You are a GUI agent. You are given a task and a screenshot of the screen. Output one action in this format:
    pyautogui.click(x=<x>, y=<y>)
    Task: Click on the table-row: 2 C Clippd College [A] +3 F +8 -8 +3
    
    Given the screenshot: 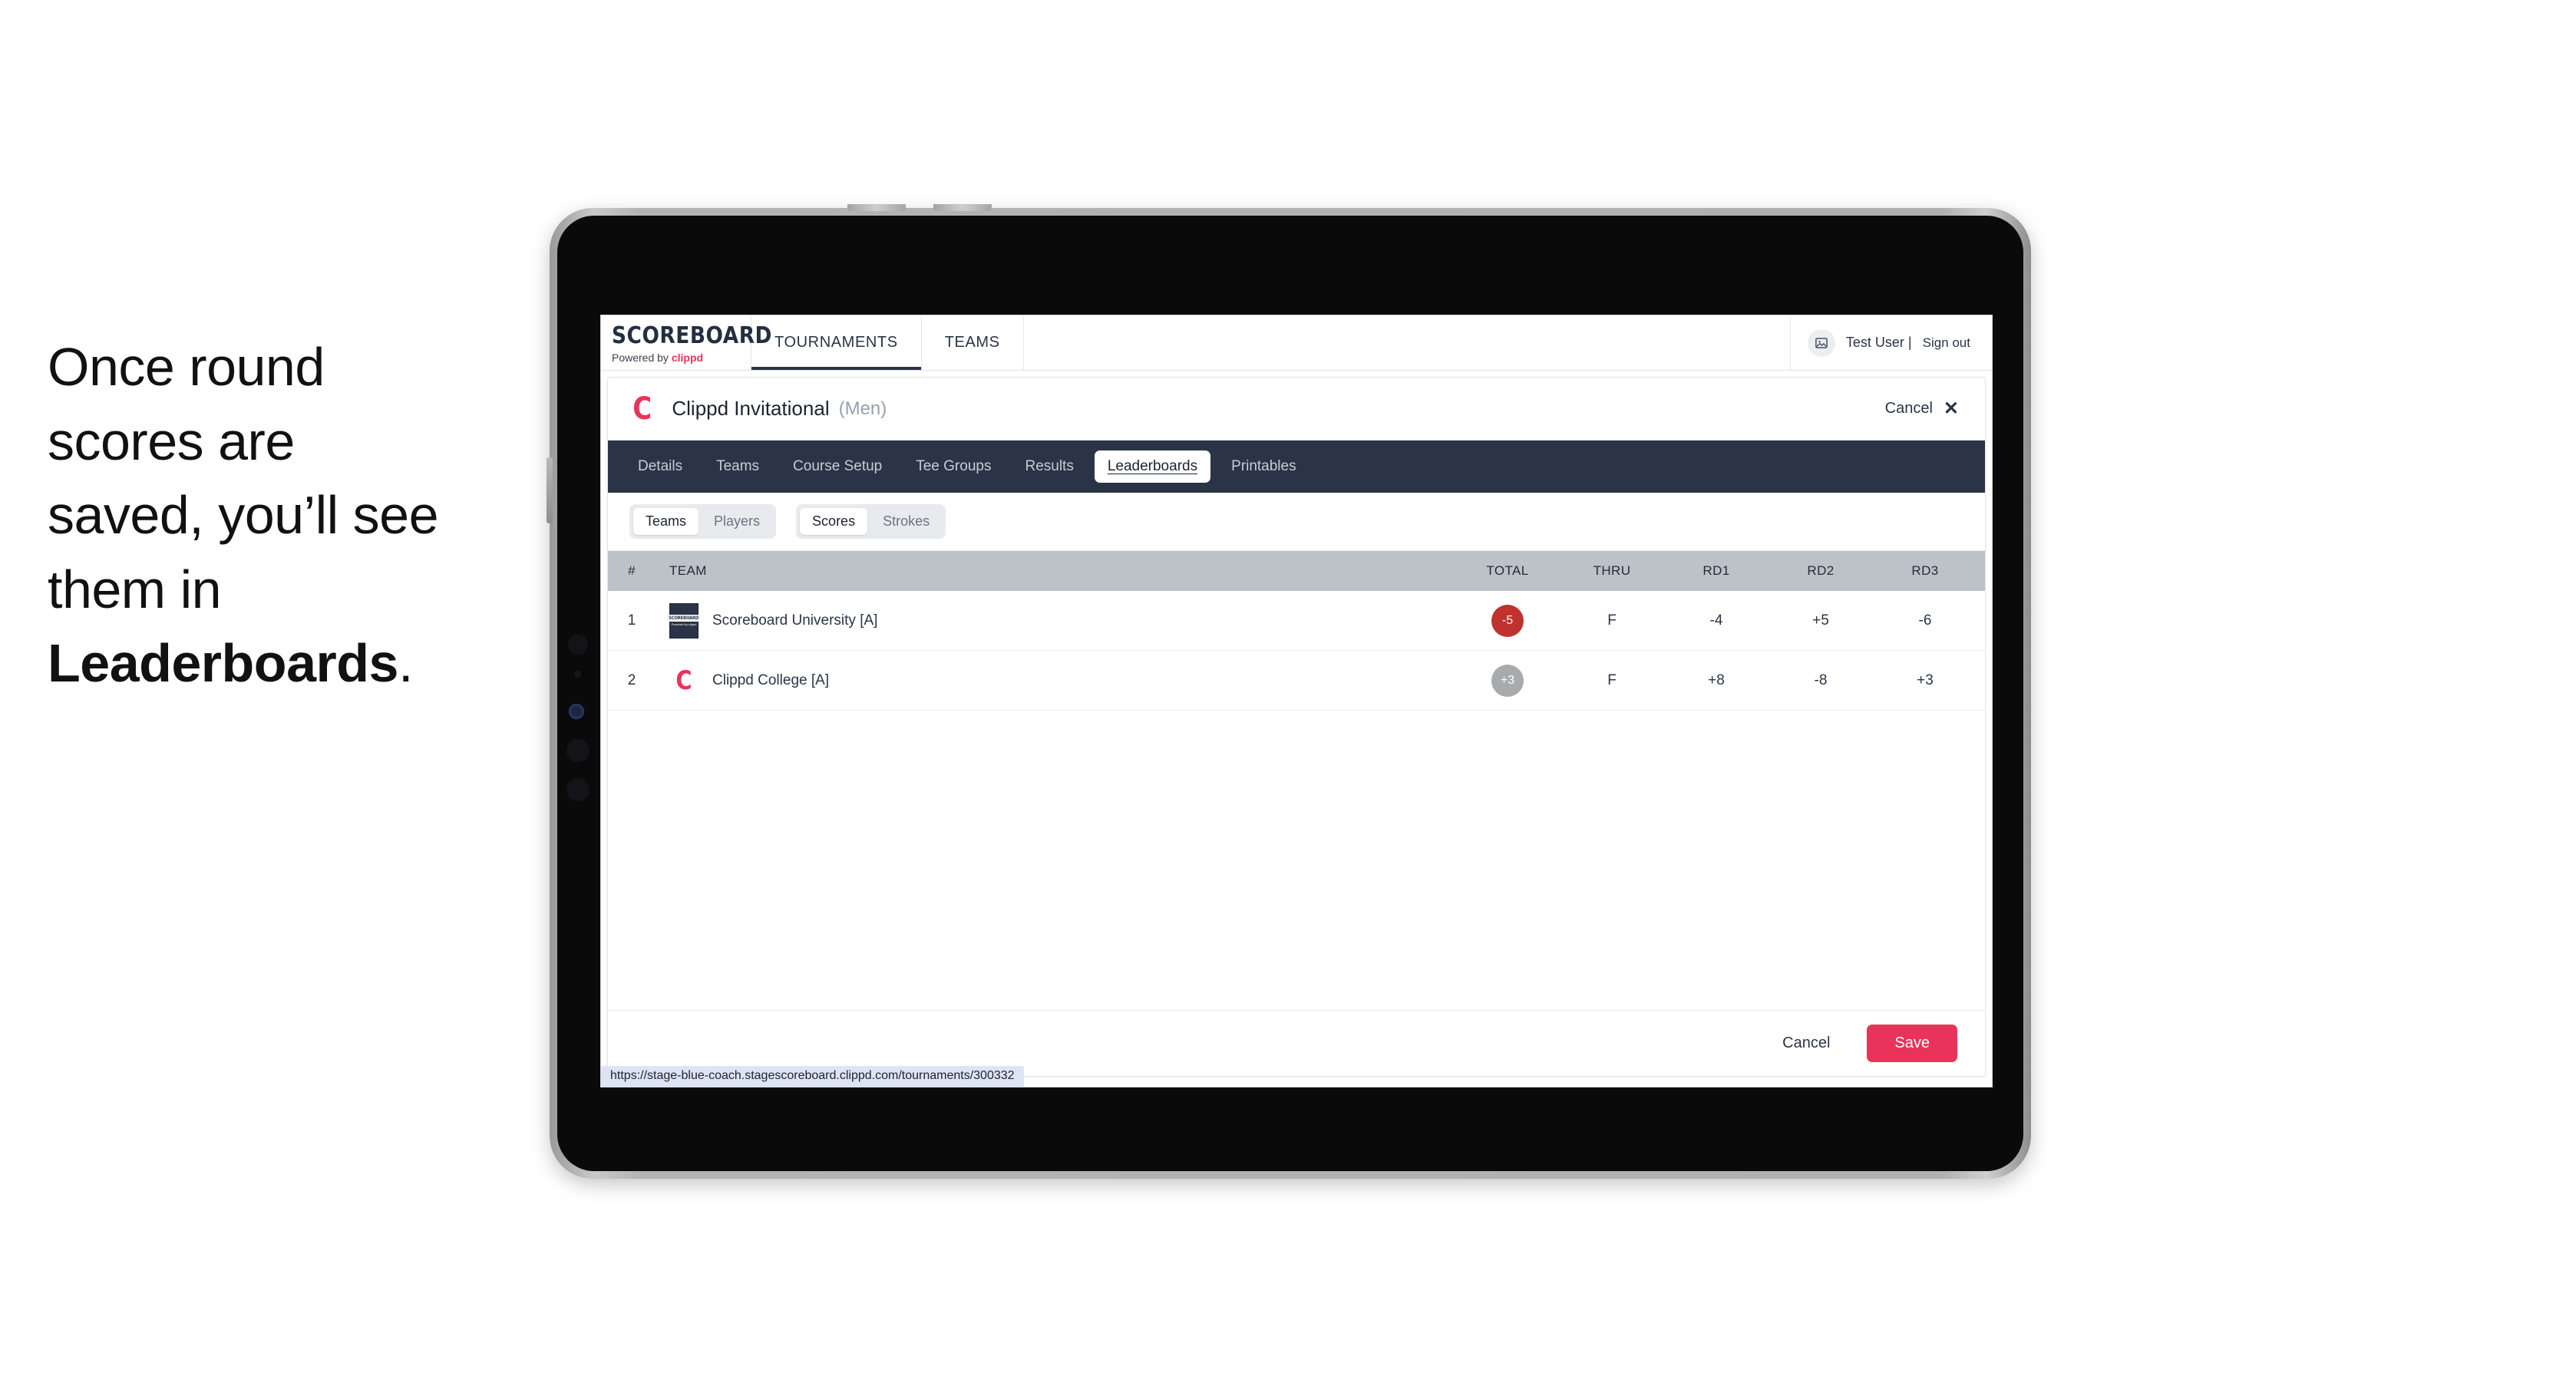 What is the action you would take?
    pyautogui.click(x=1296, y=681)
    